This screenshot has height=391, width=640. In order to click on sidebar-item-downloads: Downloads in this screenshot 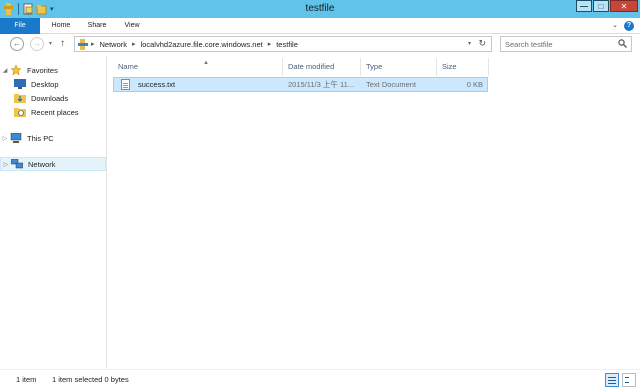, I will do `click(53, 98)`.